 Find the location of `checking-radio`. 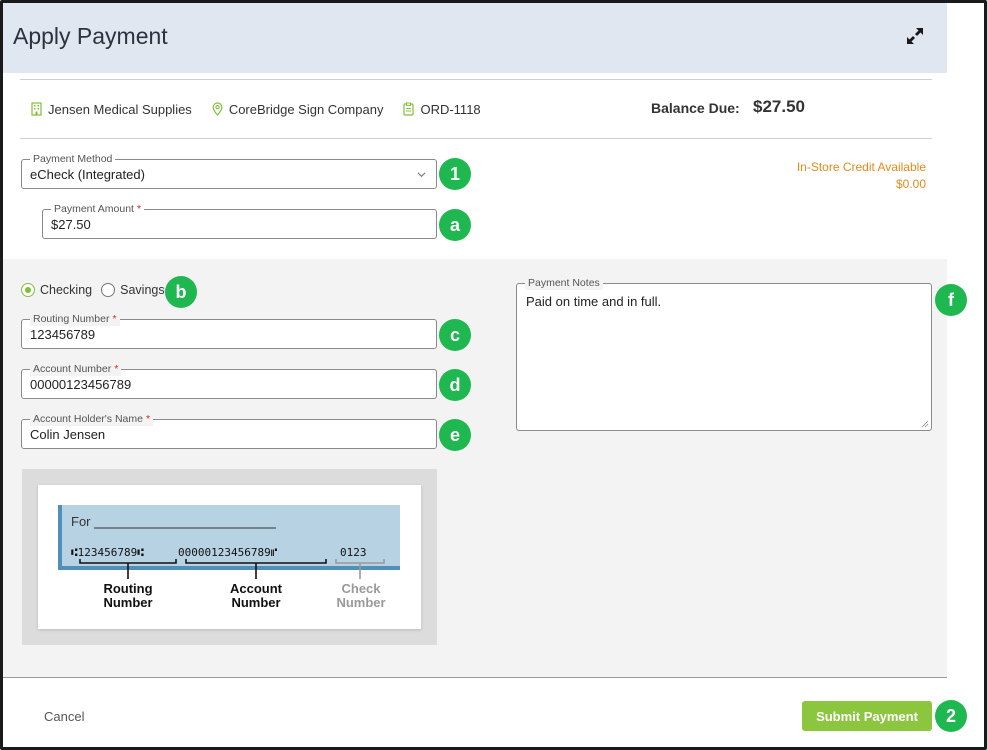

checking-radio is located at coordinates (28, 290).